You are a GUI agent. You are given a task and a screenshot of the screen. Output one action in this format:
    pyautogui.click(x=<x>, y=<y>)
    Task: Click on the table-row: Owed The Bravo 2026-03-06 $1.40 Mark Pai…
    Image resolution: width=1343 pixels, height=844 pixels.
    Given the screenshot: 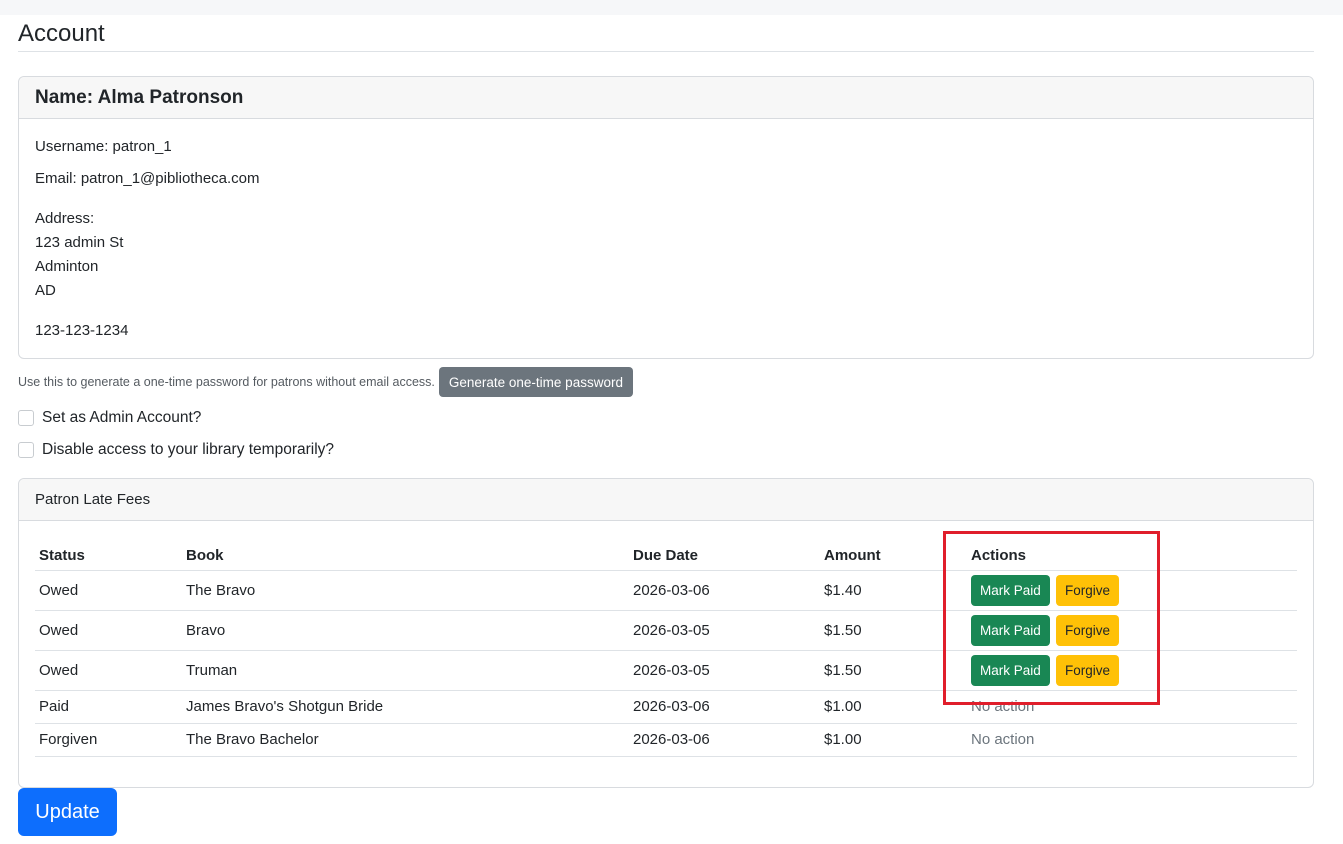 What is the action you would take?
    pyautogui.click(x=666, y=590)
    